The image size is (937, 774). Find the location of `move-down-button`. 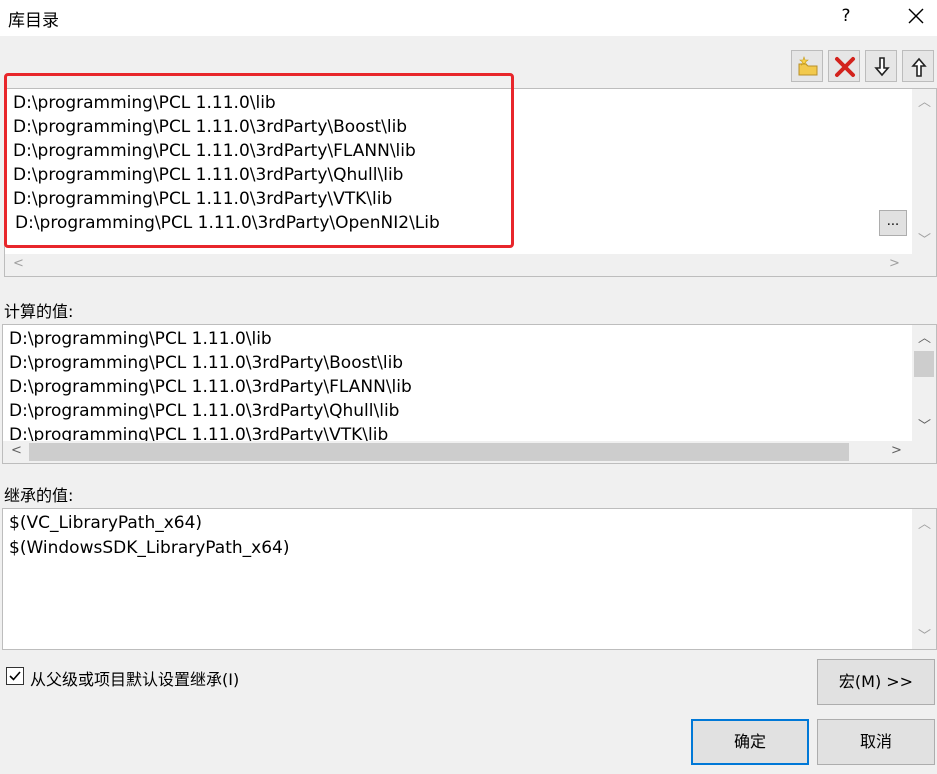

move-down-button is located at coordinates (881, 66).